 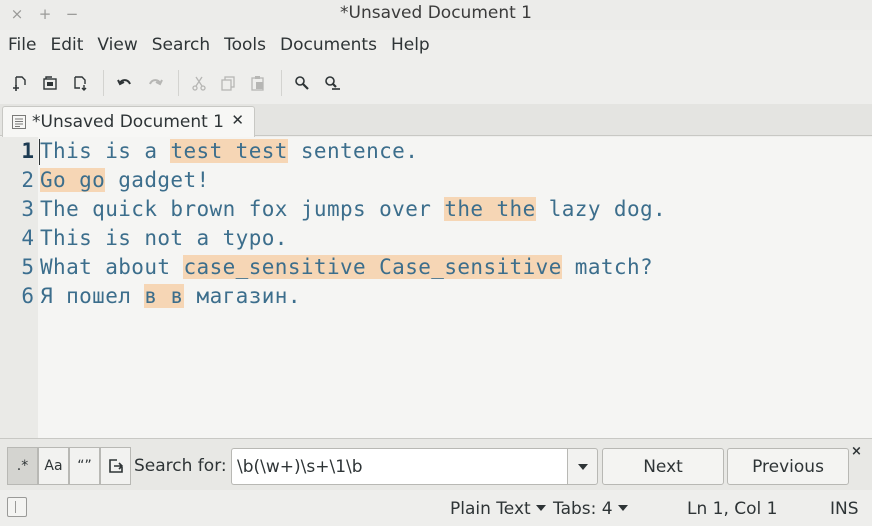 I want to click on tab-width-selector: Tabs: 4, so click(x=590, y=509).